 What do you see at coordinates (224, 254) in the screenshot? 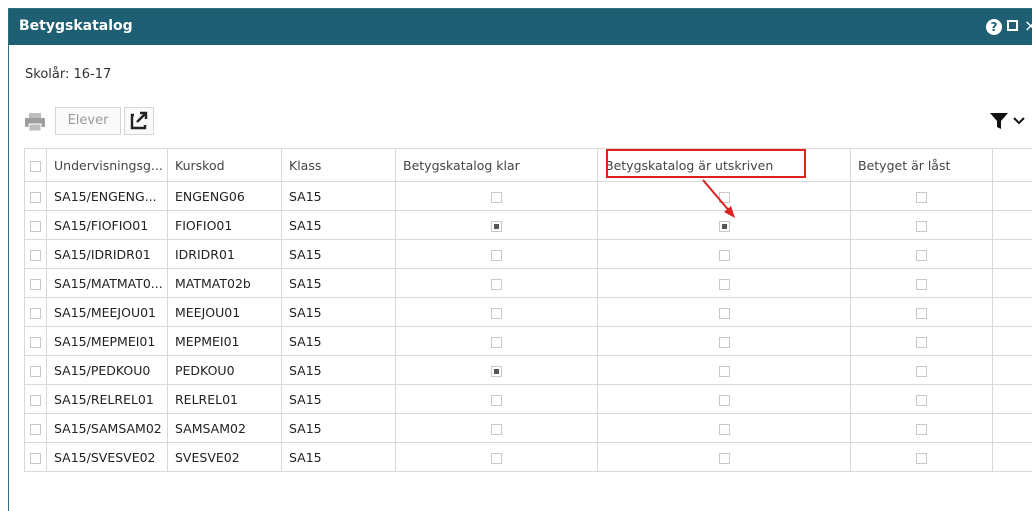
I see `cell-kurskod: IDRIDR01` at bounding box center [224, 254].